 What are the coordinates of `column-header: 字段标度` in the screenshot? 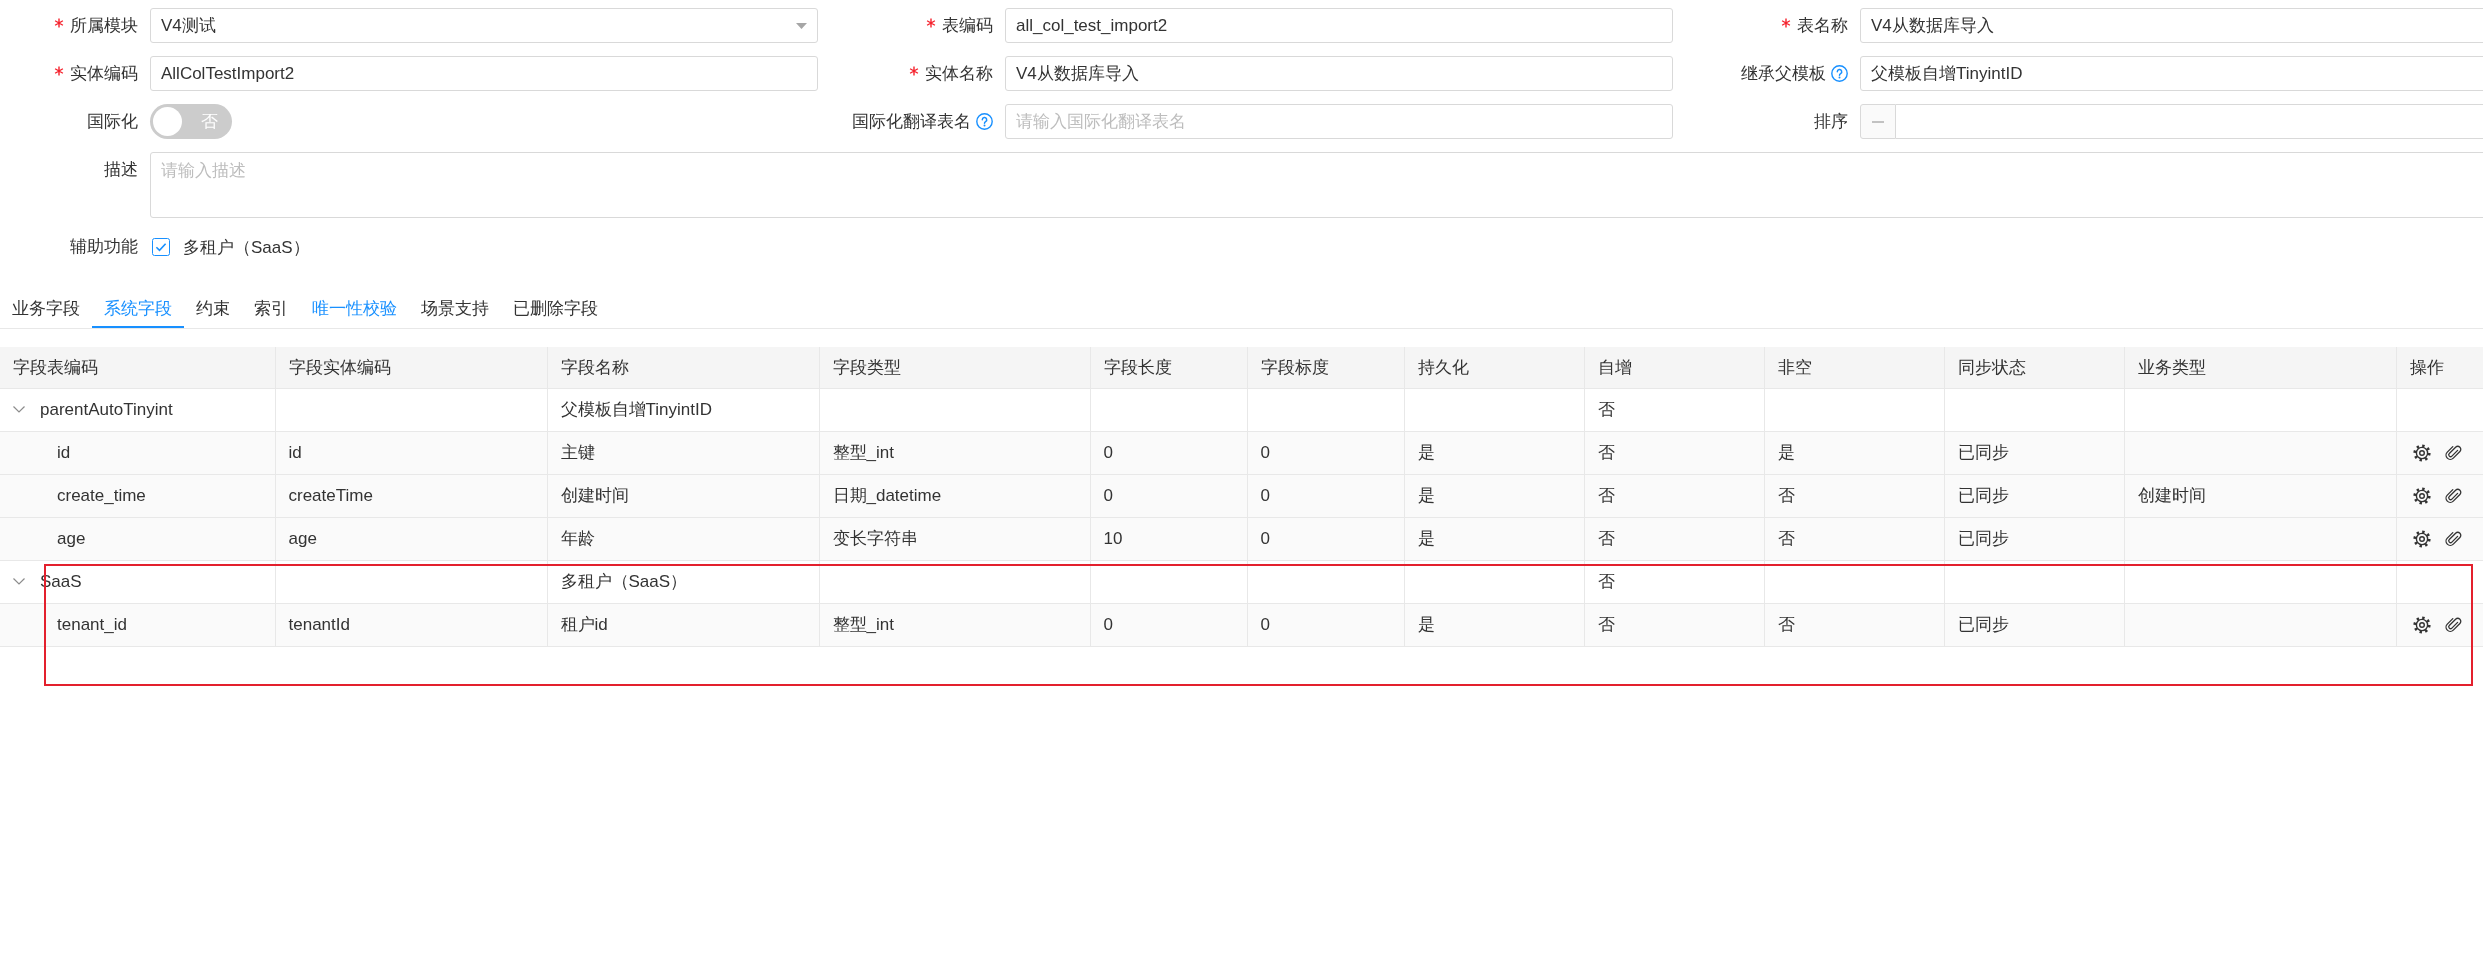 It's located at (1325, 367).